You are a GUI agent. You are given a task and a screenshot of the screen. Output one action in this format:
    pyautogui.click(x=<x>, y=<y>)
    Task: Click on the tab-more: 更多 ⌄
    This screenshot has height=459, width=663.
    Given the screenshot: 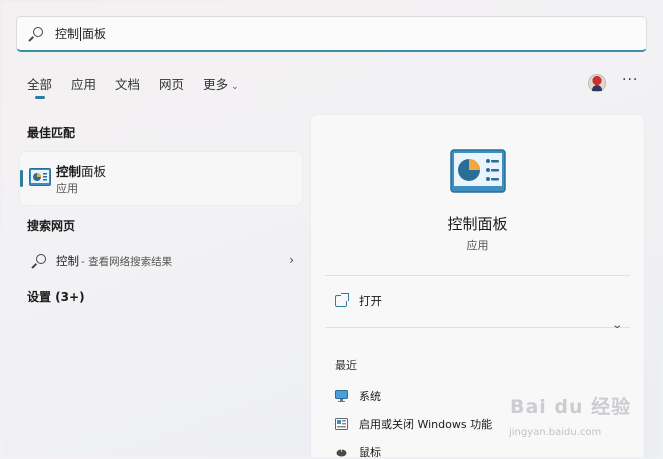 What is the action you would take?
    pyautogui.click(x=221, y=83)
    